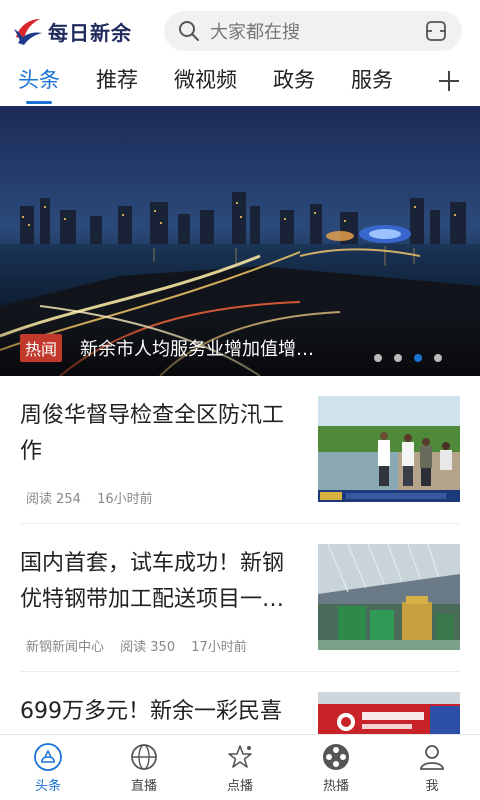 This screenshot has height=800, width=480. I want to click on nav-me: 我, so click(432, 767).